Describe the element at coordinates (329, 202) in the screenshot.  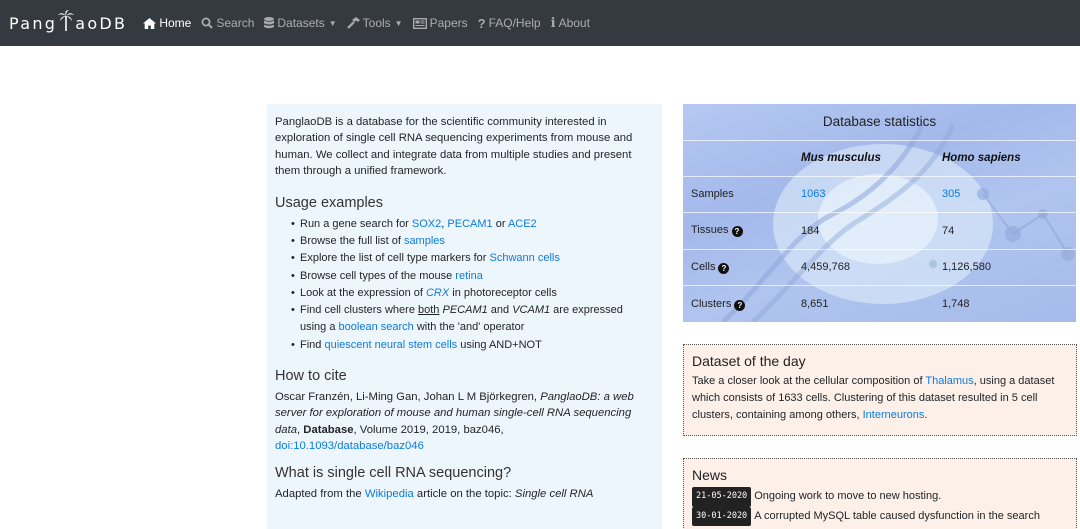
I see `usage-heading: Usage examples` at that location.